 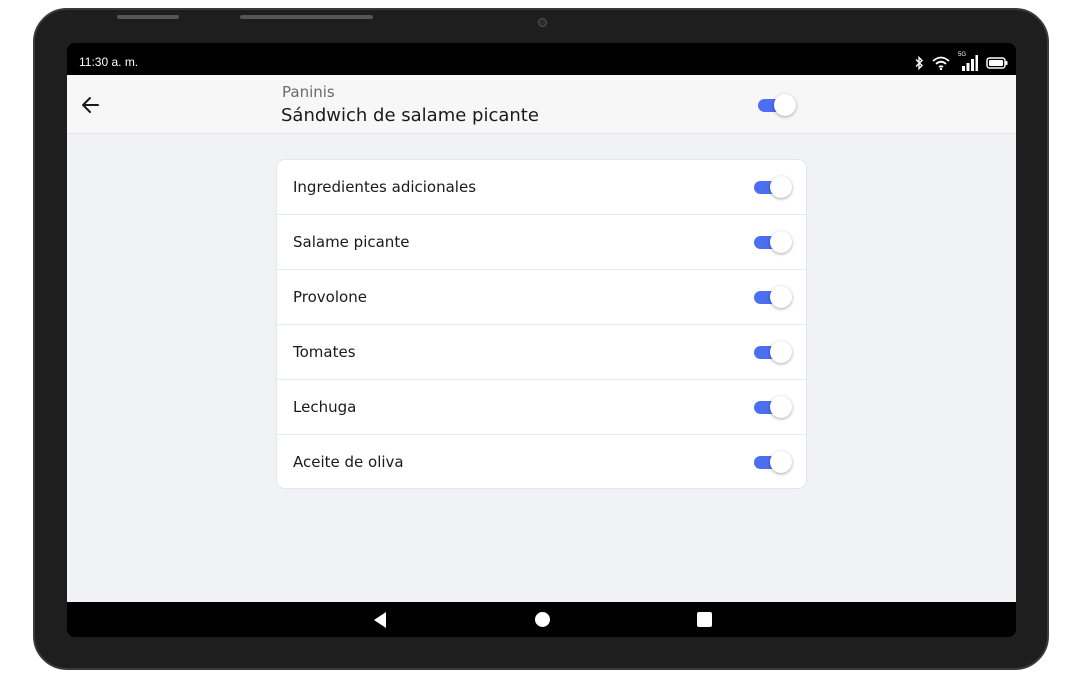 I want to click on cellular-signal-icon: 5G, so click(x=968, y=61).